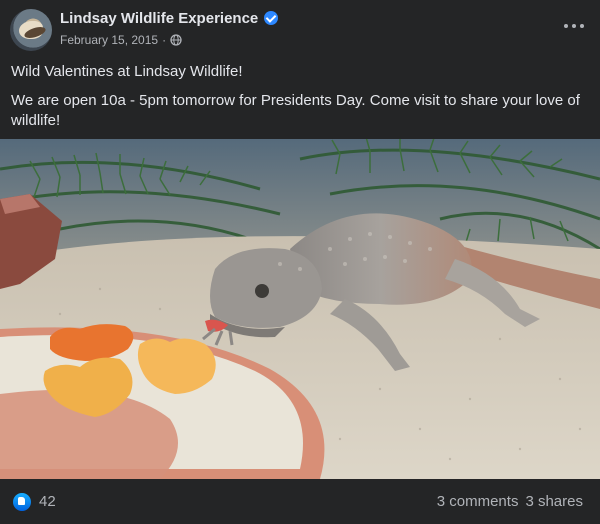 The width and height of the screenshot is (600, 524). What do you see at coordinates (574, 26) in the screenshot?
I see `more-options-icon` at bounding box center [574, 26].